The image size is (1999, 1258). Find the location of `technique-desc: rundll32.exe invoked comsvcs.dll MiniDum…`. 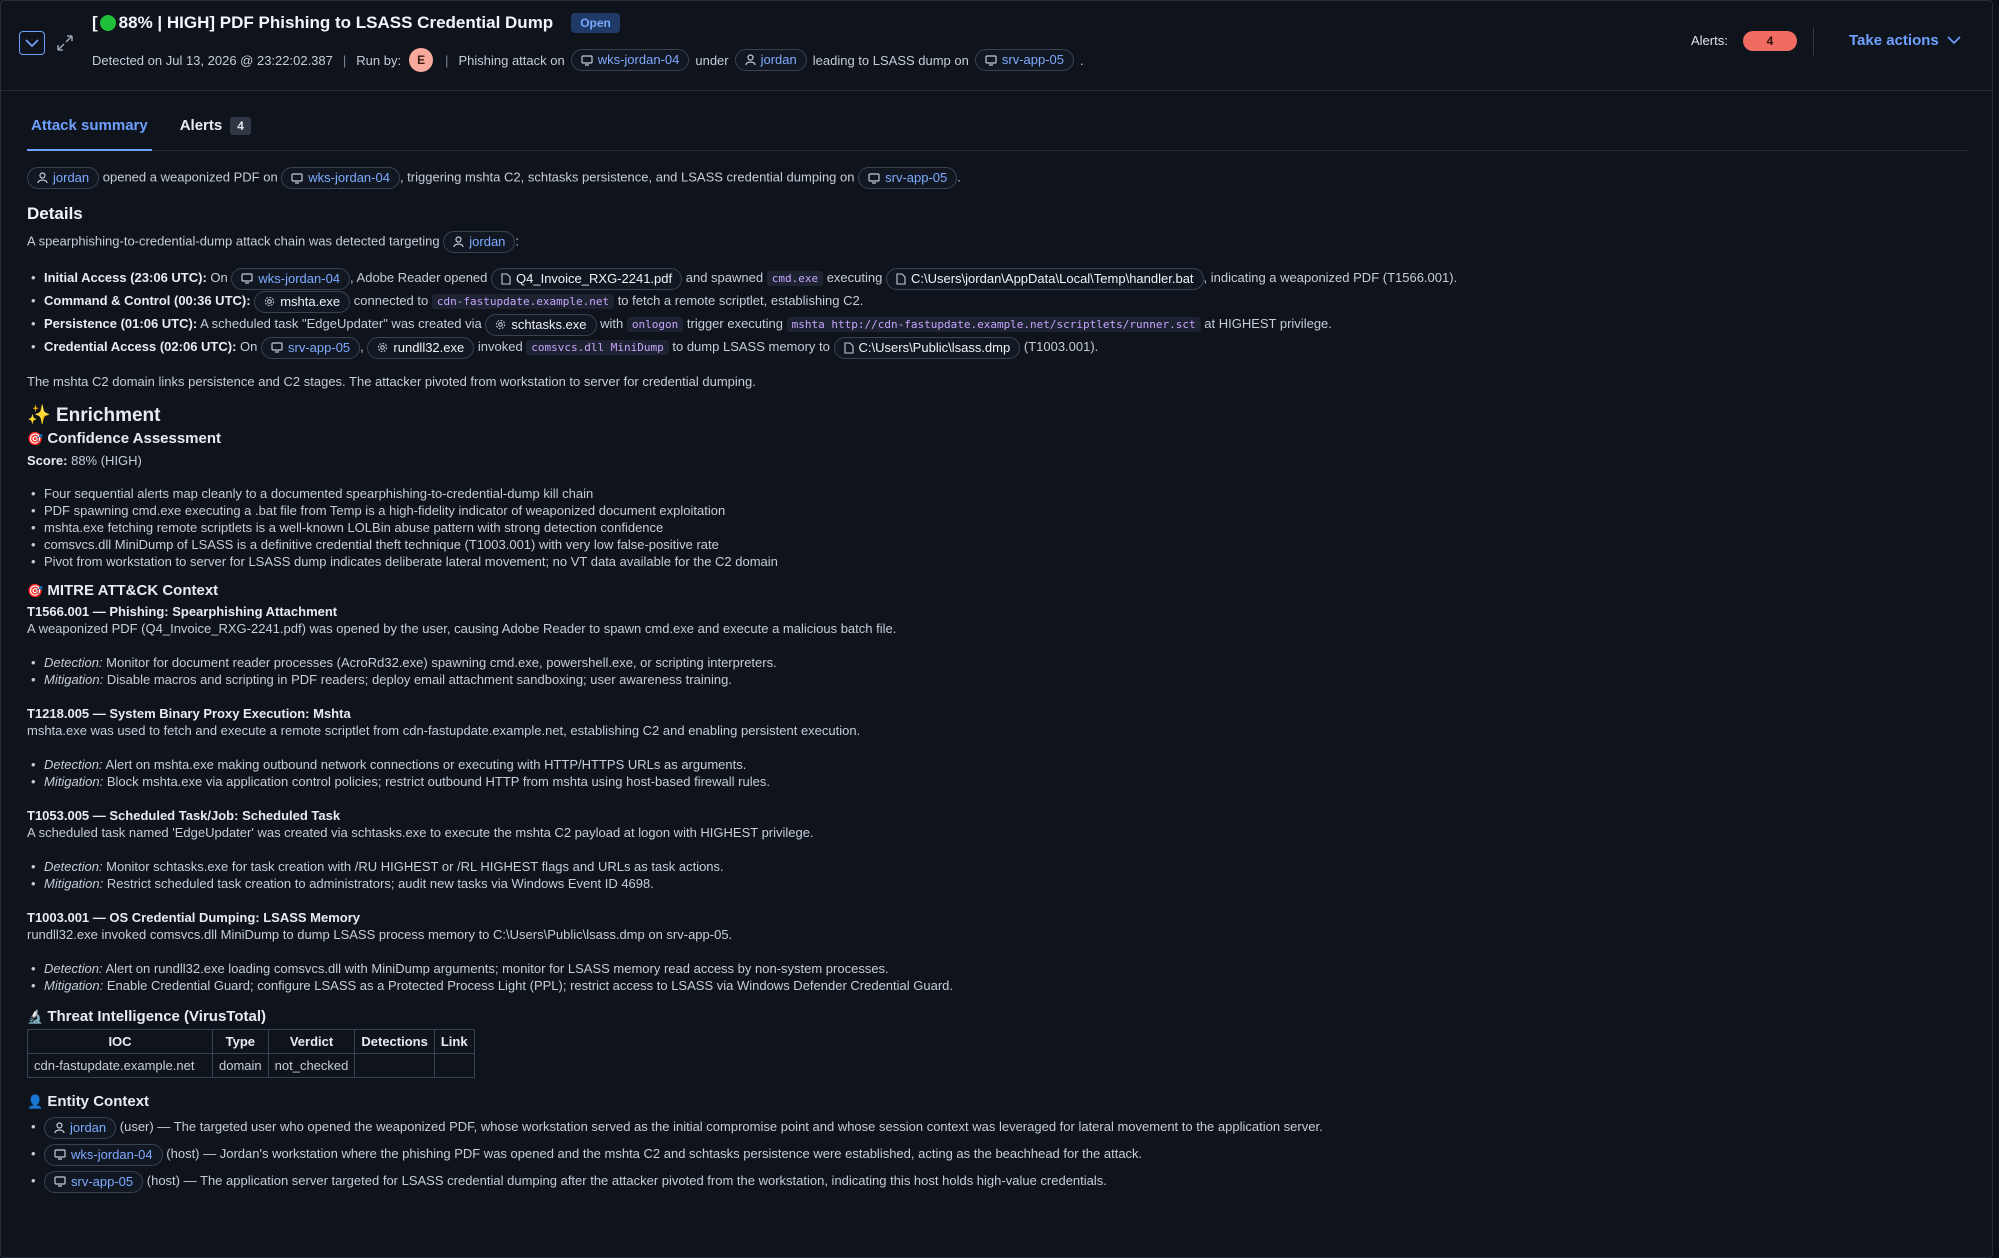

technique-desc: rundll32.exe invoked comsvcs.dll MiniDum… is located at coordinates (380, 934).